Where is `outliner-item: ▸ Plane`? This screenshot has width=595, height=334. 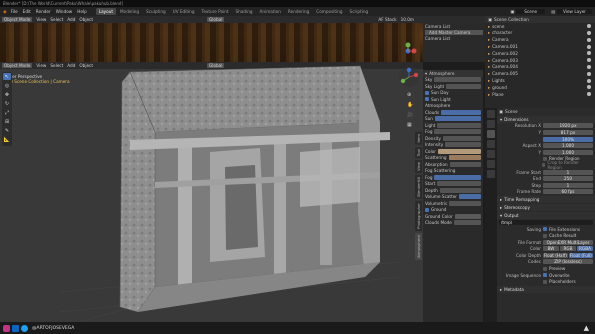
outliner-item: ▸ Plane is located at coordinates (540, 94).